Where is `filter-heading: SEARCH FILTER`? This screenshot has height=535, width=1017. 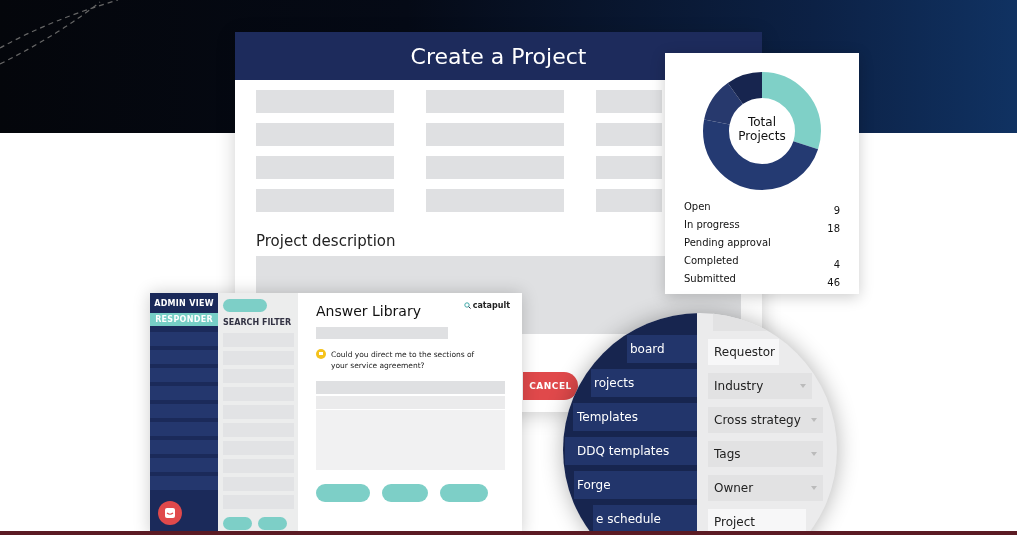
filter-heading: SEARCH FILTER is located at coordinates (257, 322).